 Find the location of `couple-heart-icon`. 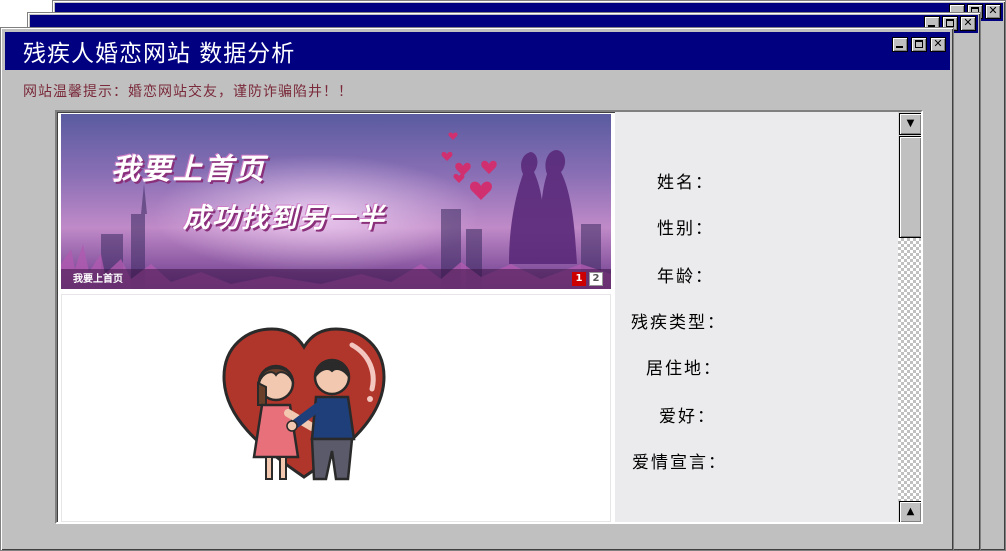

couple-heart-icon is located at coordinates (304, 404).